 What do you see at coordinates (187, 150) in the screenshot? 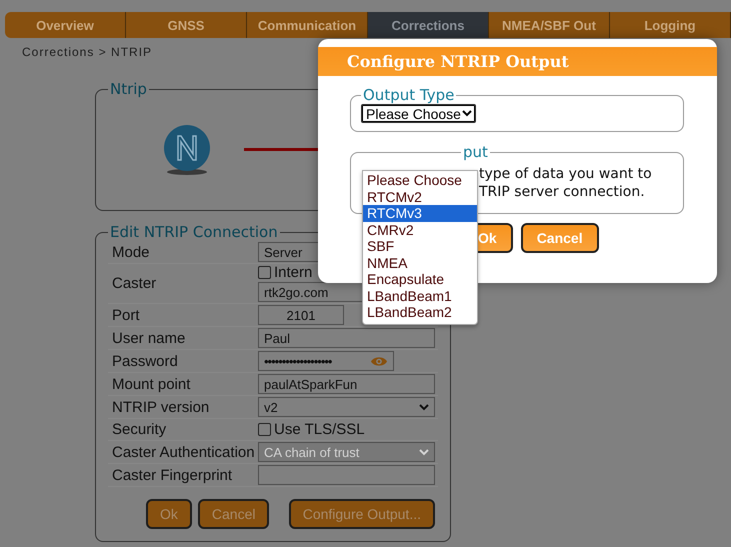
I see `ntrip-node-icon` at bounding box center [187, 150].